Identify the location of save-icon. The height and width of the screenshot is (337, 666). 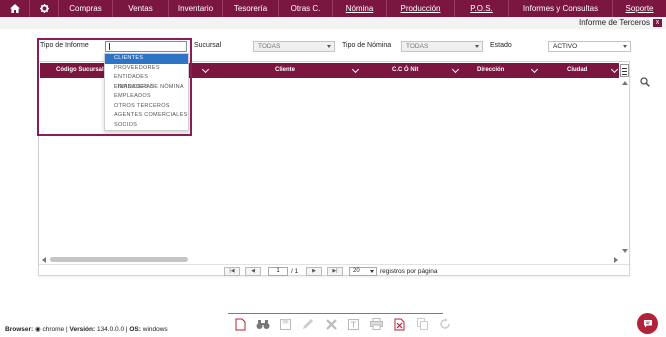
(286, 324).